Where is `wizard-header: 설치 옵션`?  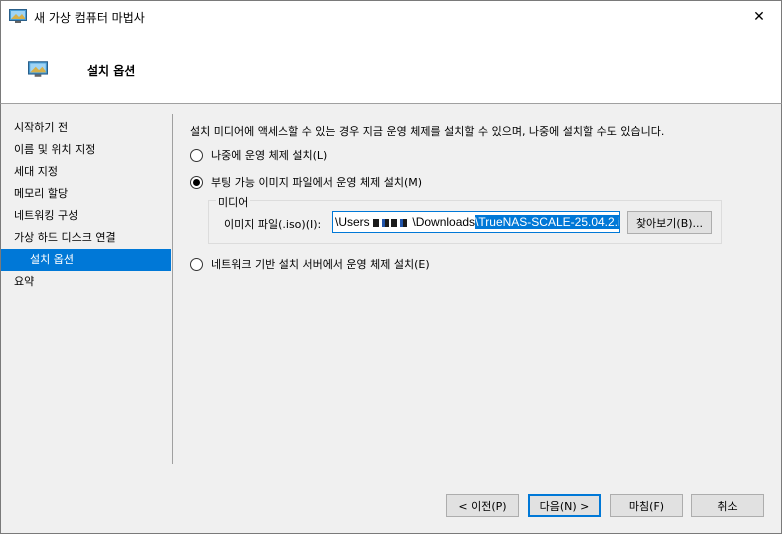 wizard-header: 설치 옵션 is located at coordinates (391, 68).